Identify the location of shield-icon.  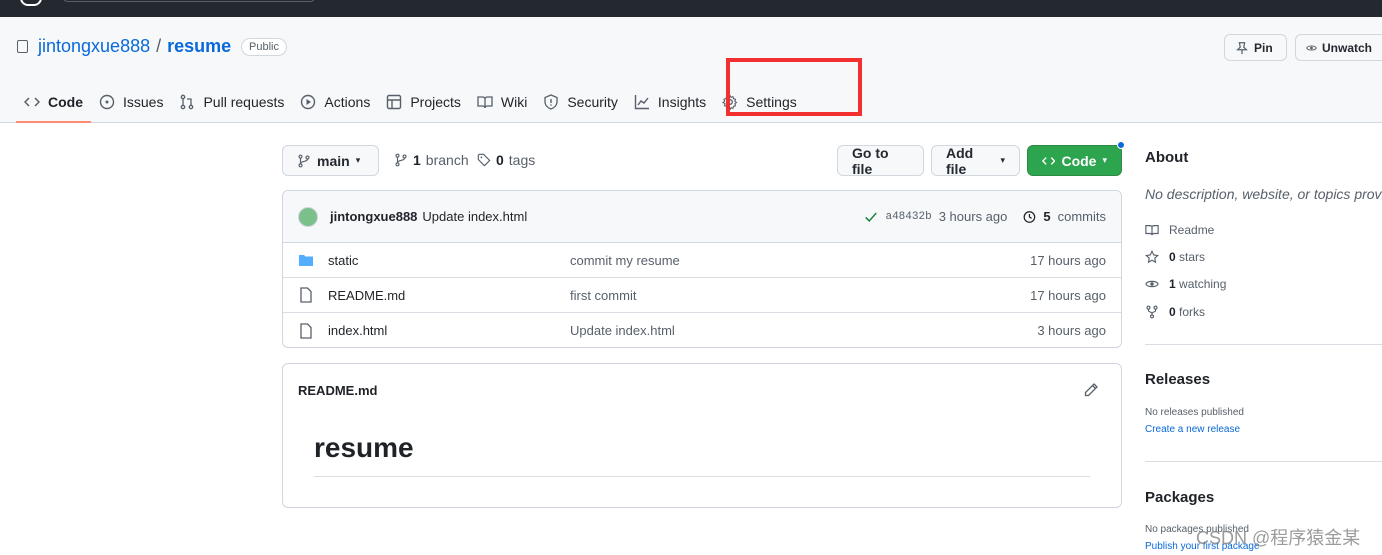
(551, 101).